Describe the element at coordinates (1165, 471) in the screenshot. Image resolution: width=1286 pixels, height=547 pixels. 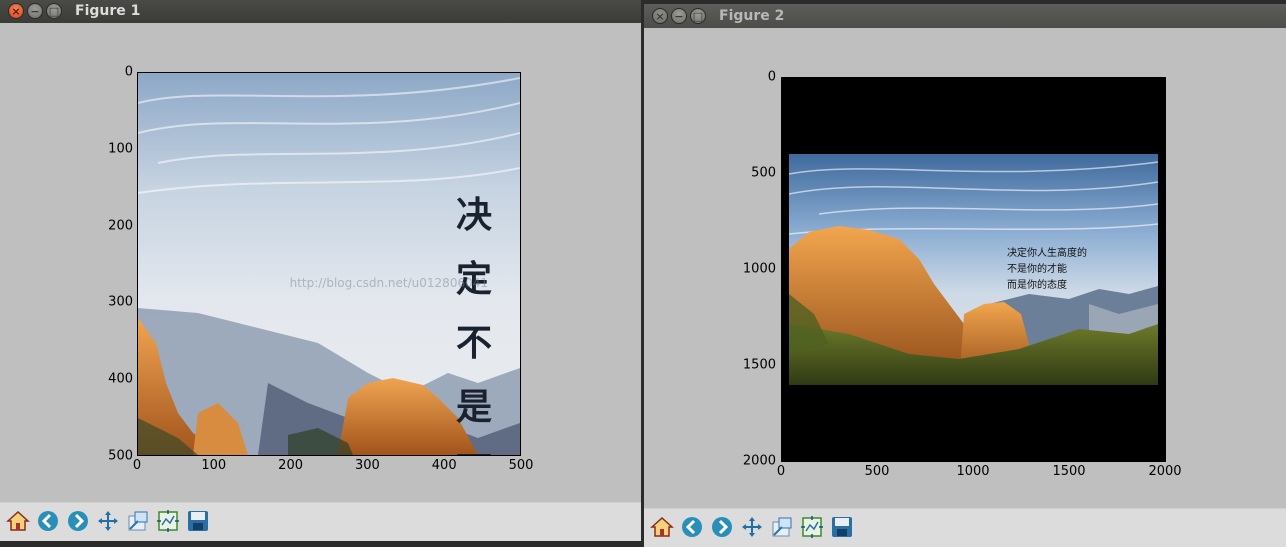
I see `x-tick-label: 2000` at that location.